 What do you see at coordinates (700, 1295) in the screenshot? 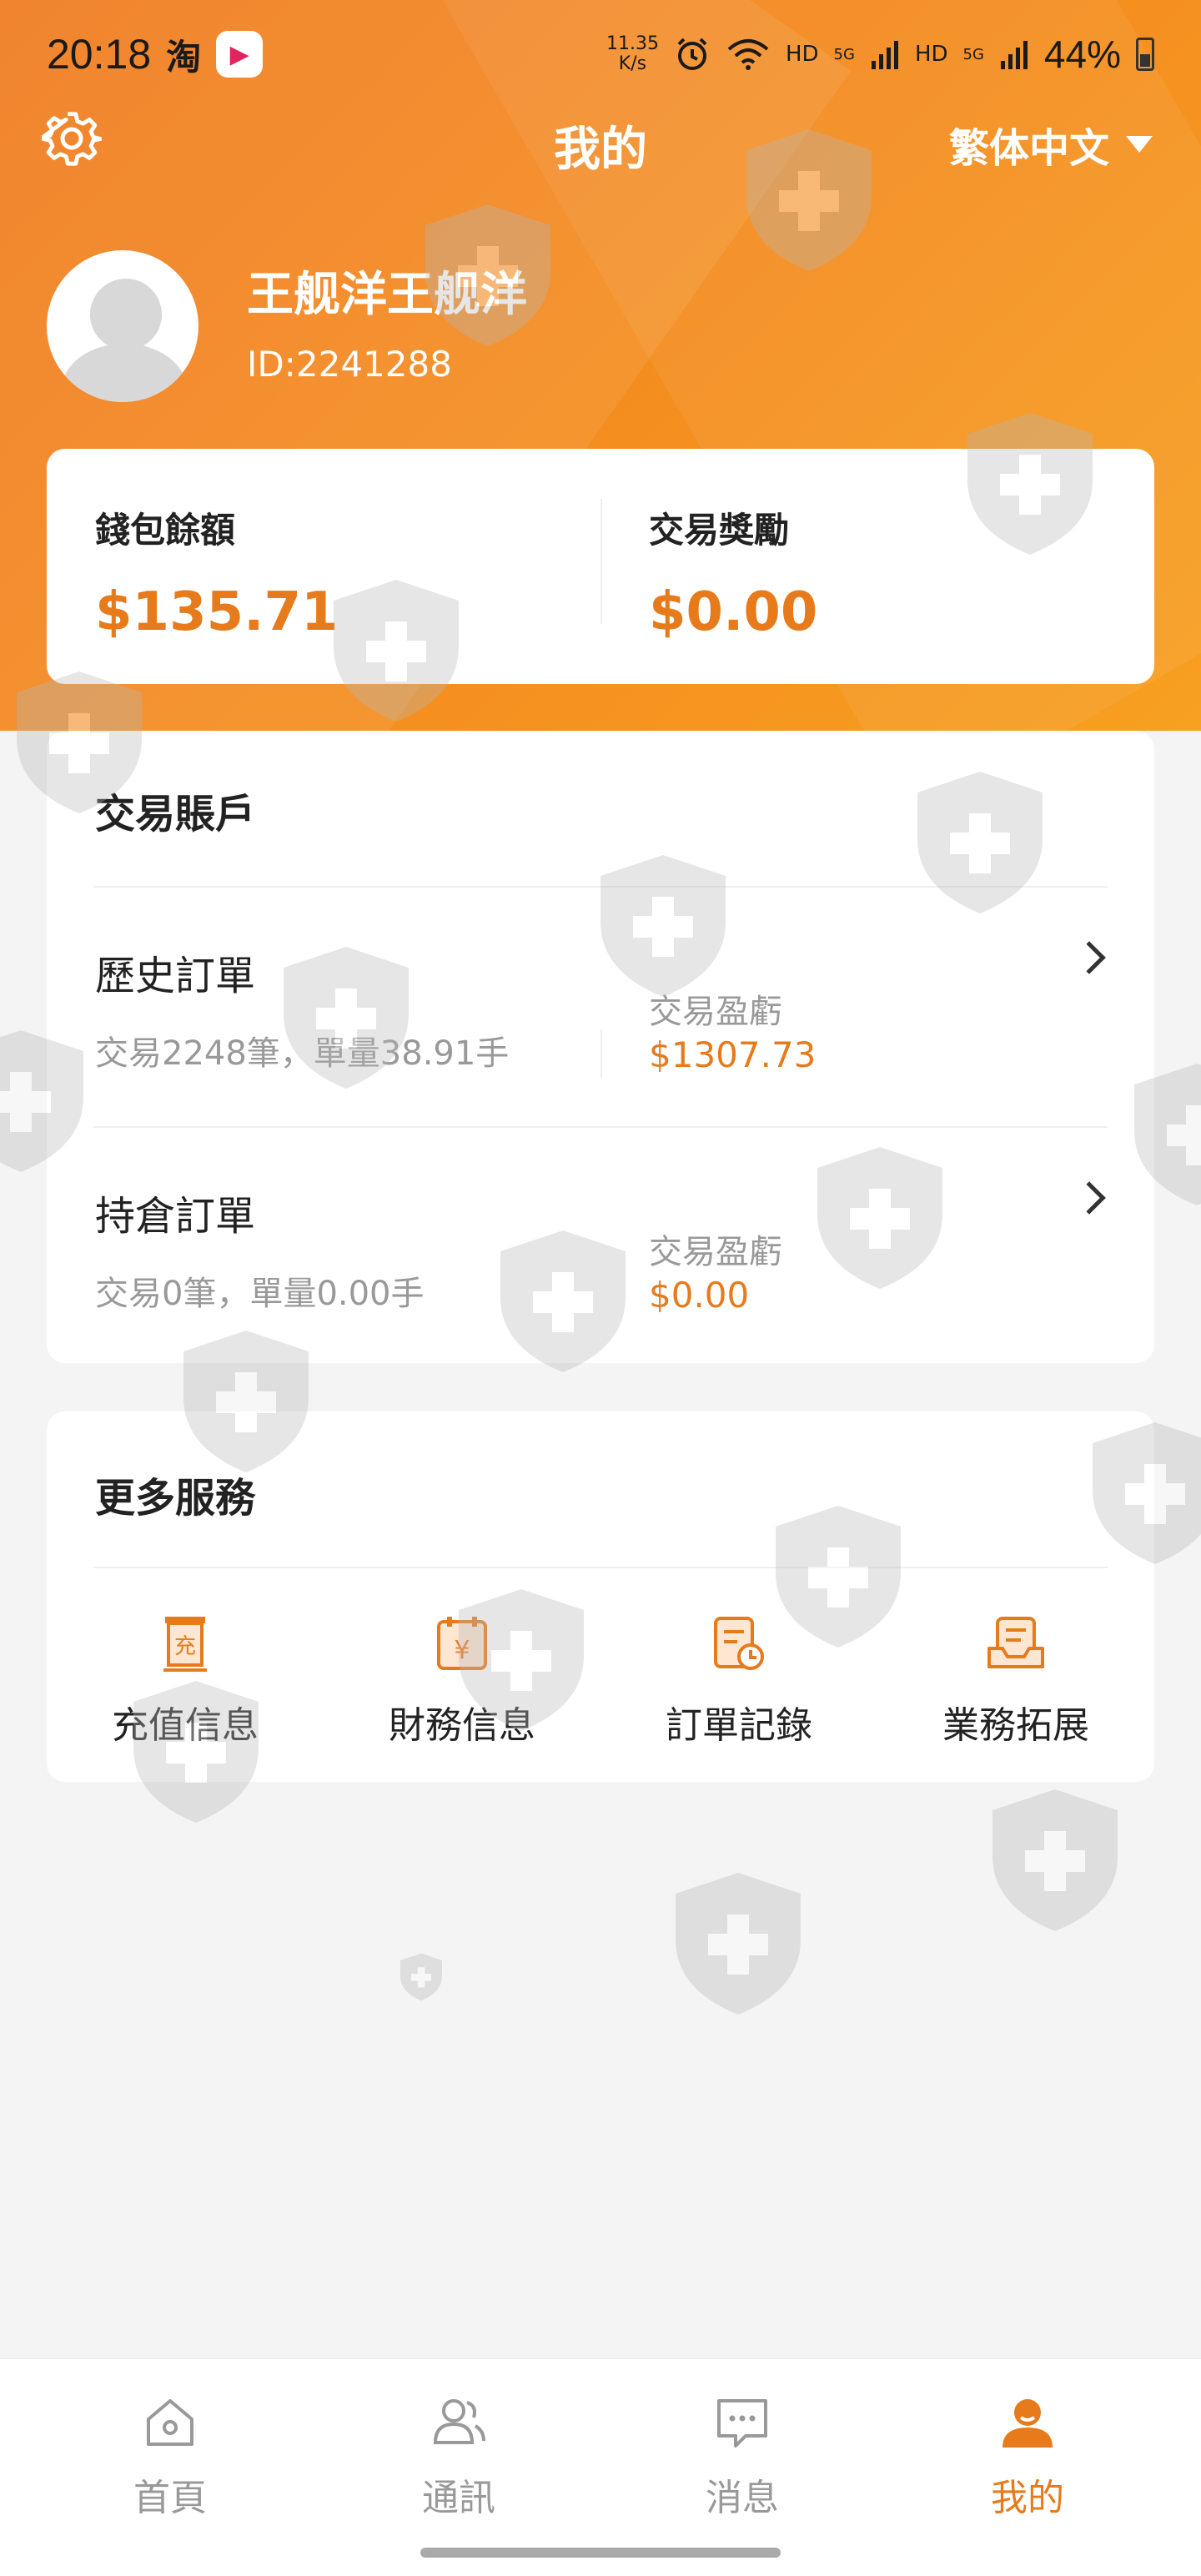
I see `open-pl-value: $0.00` at bounding box center [700, 1295].